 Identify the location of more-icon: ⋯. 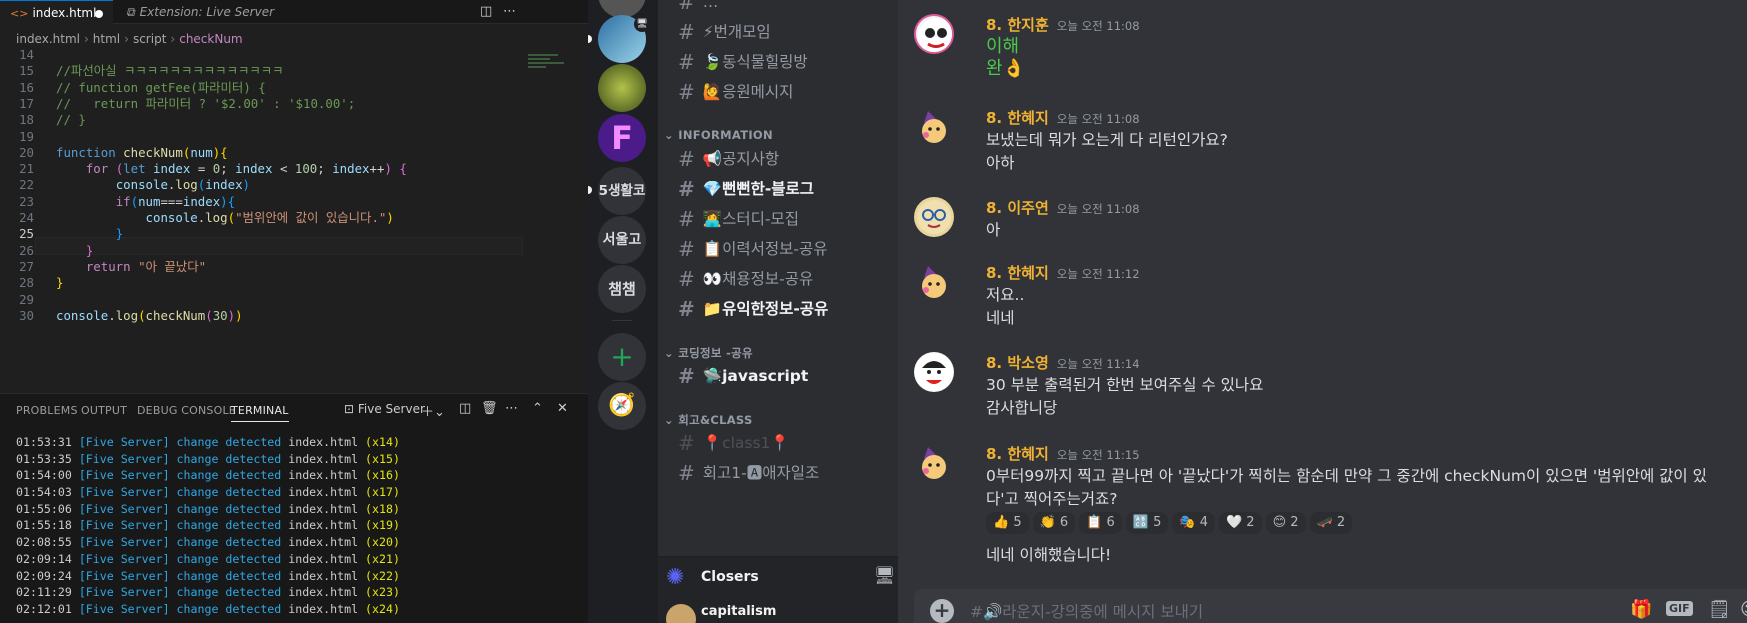
(511, 408).